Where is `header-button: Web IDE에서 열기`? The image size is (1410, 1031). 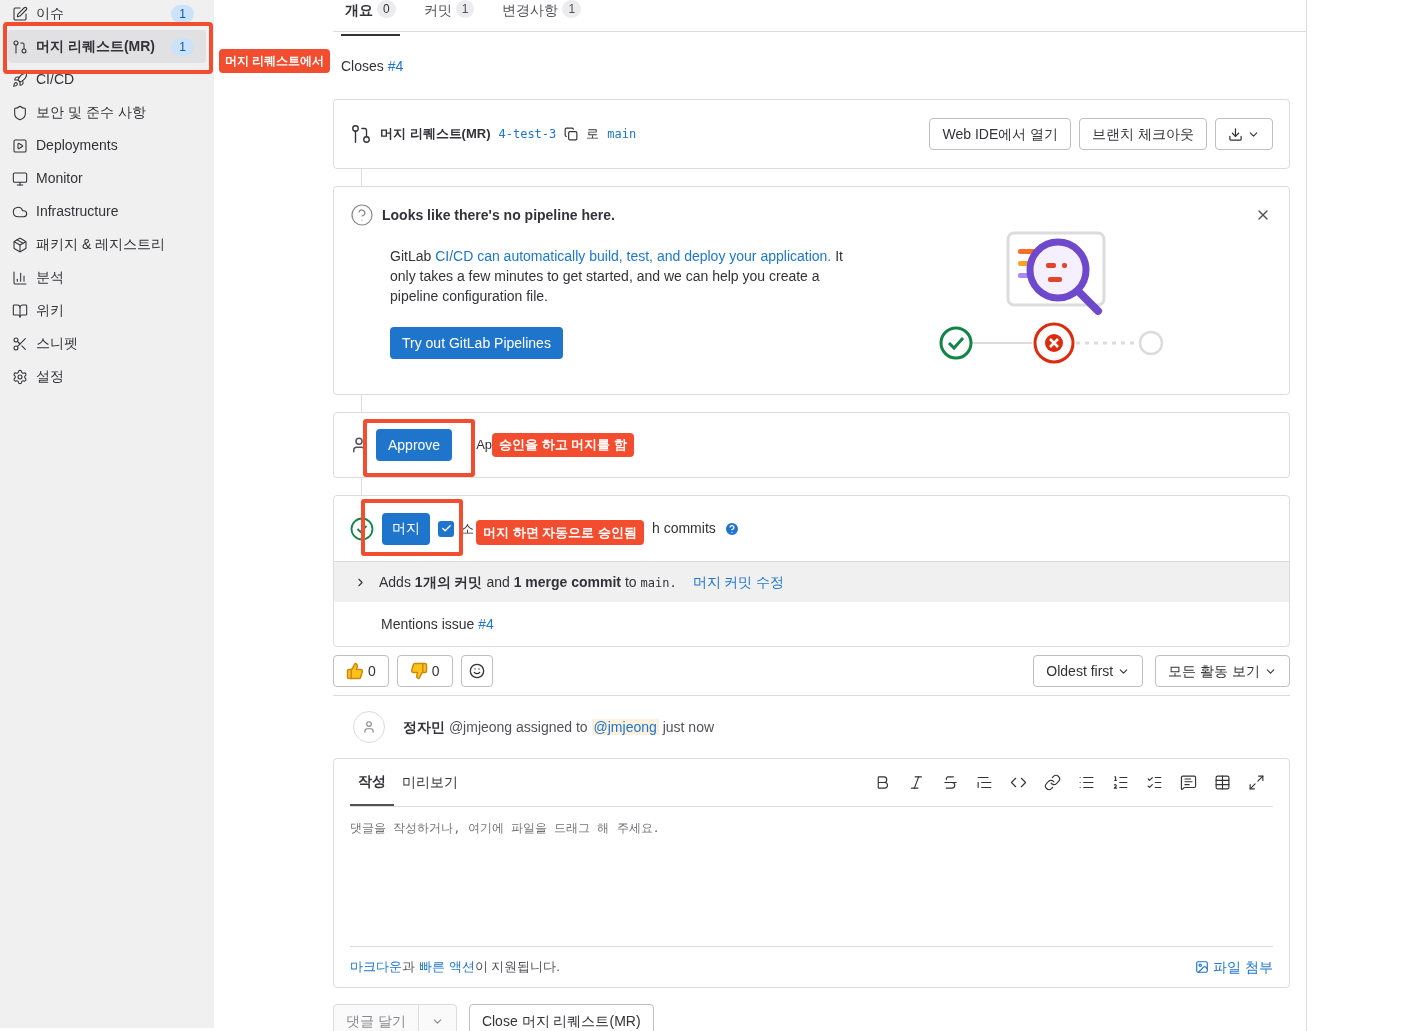
header-button: Web IDE에서 열기 is located at coordinates (1000, 134).